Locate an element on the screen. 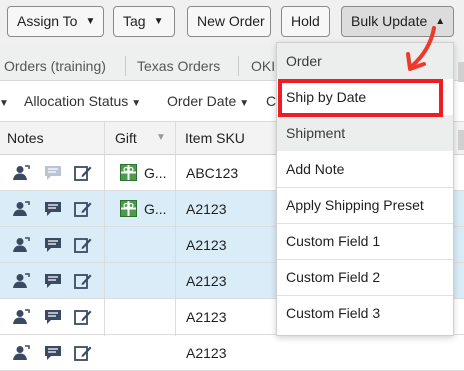  menu-item-custom-field-2: Custom Field 2 is located at coordinates (365, 277).